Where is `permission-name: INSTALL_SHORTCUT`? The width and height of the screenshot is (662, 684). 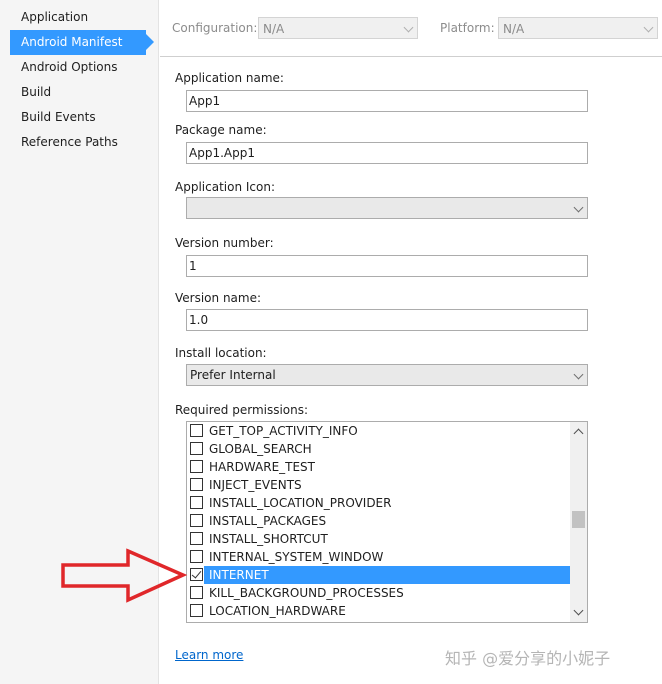 permission-name: INSTALL_SHORTCUT is located at coordinates (268, 539).